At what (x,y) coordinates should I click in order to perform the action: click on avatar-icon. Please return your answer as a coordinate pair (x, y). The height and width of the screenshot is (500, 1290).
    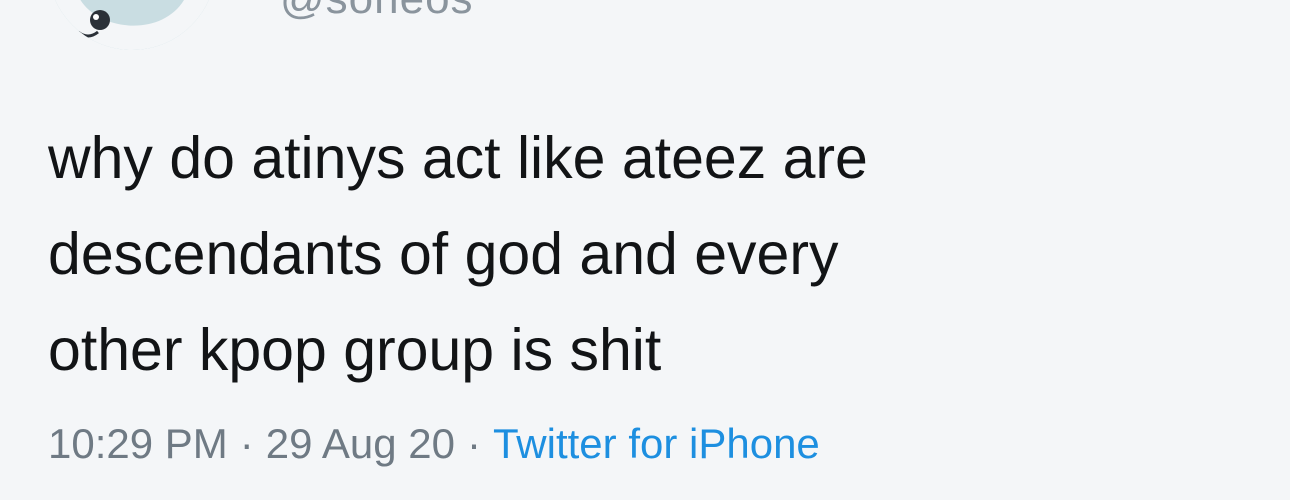
    Looking at the image, I should click on (132, 25).